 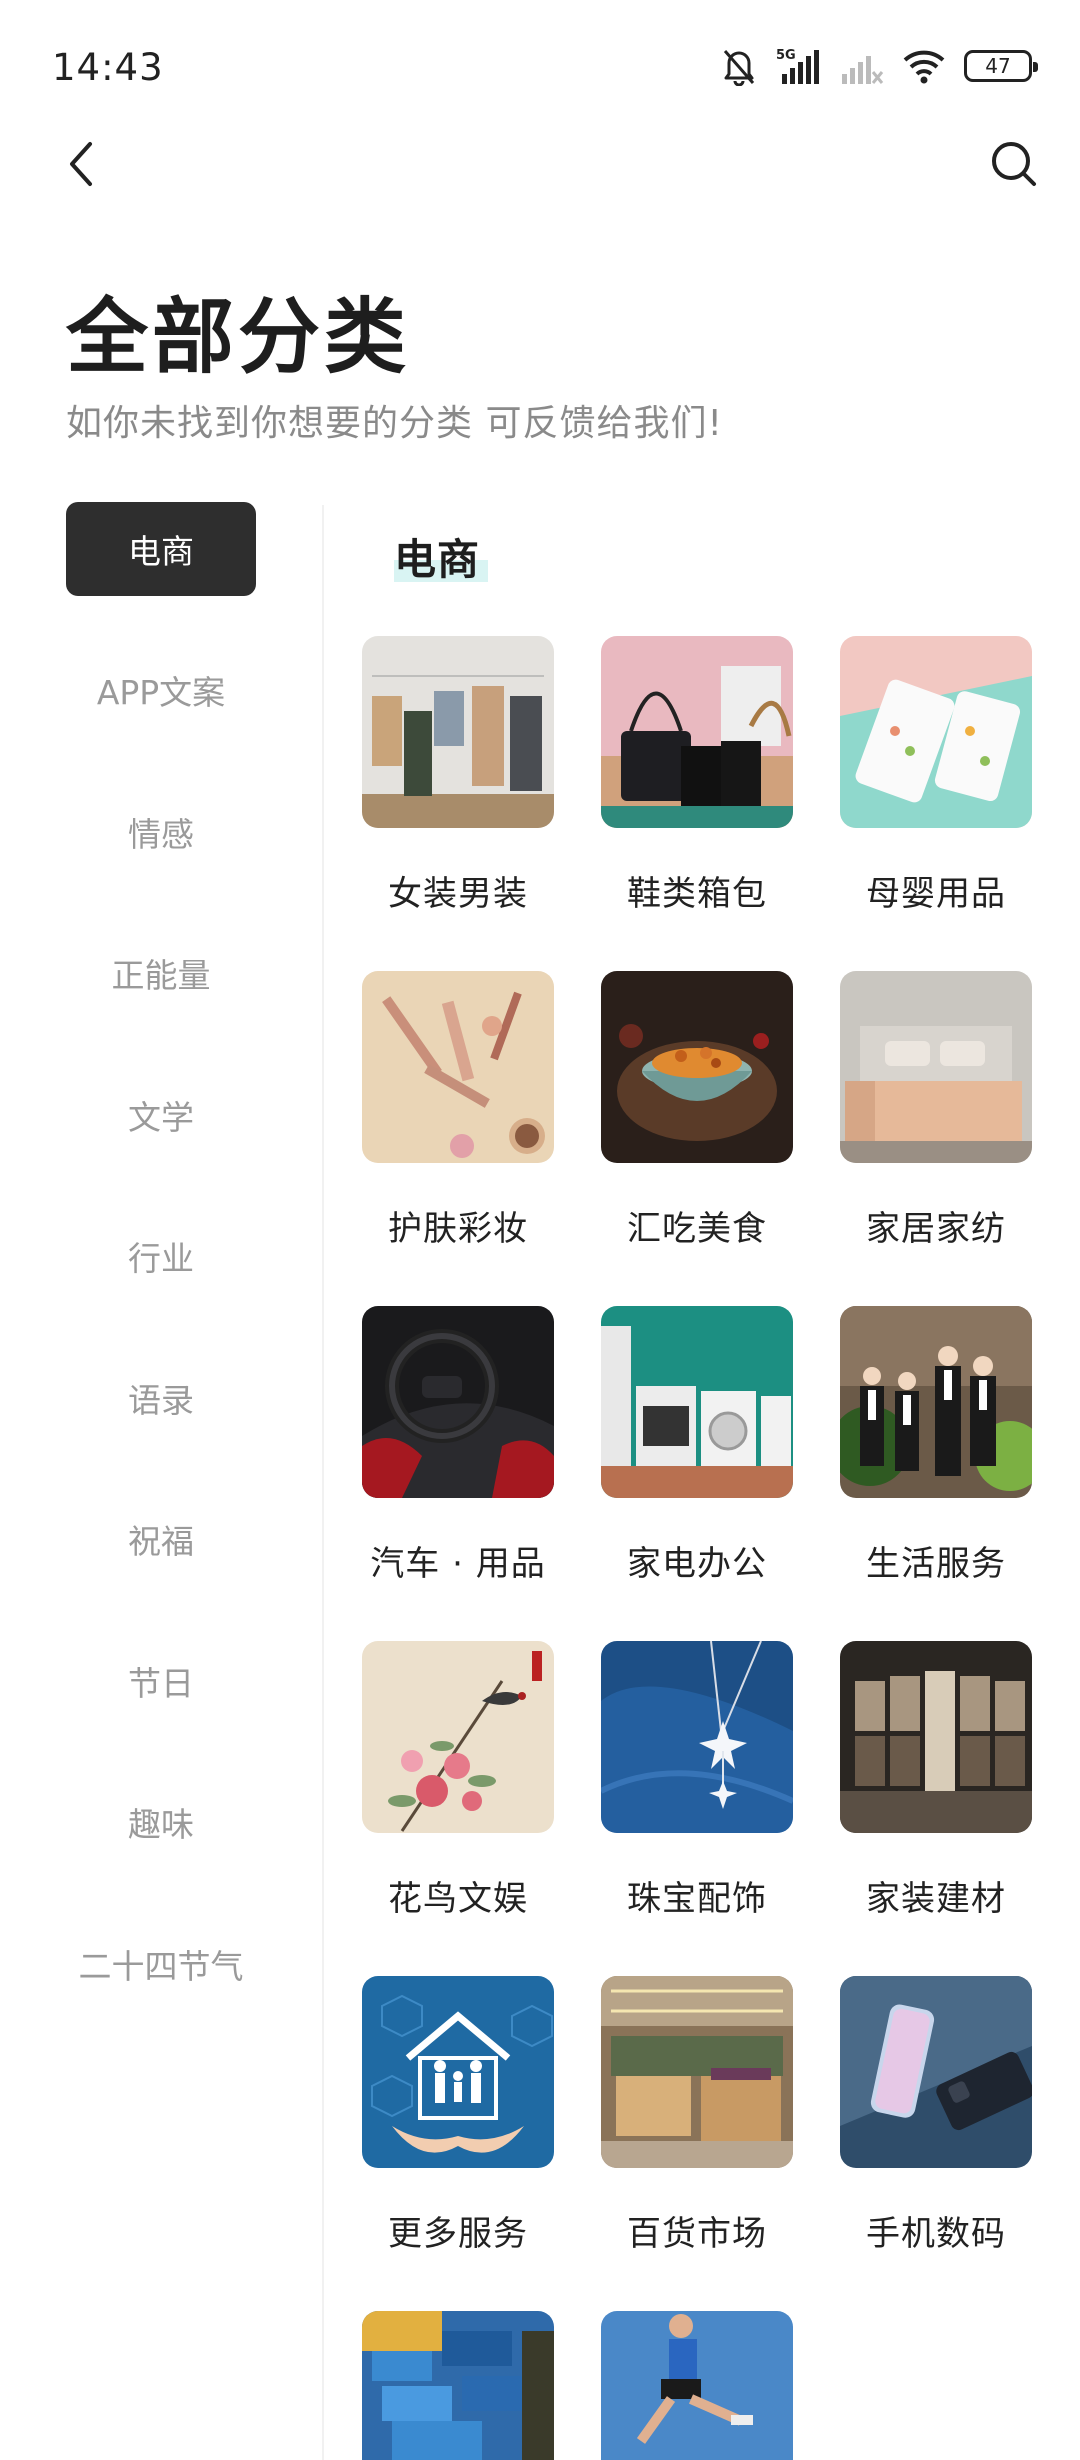 I want to click on mute-bell-icon, so click(x=739, y=66).